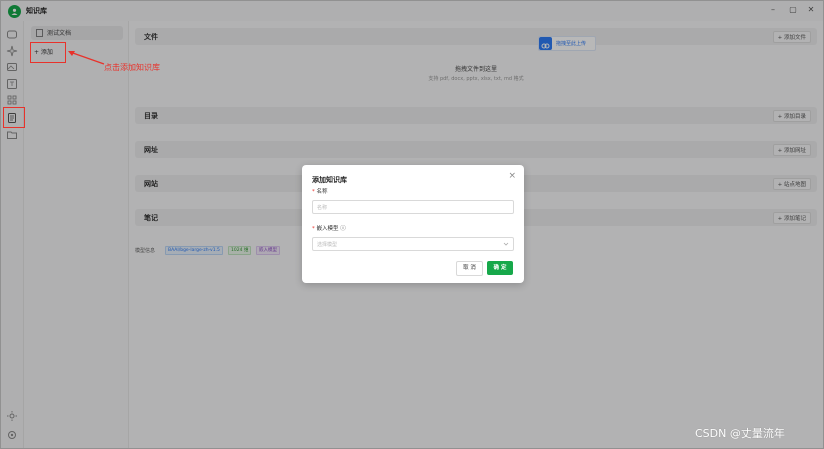 The width and height of the screenshot is (824, 449). Describe the element at coordinates (132, 67) in the screenshot. I see `annotation-text: 点击添加知识库` at that location.